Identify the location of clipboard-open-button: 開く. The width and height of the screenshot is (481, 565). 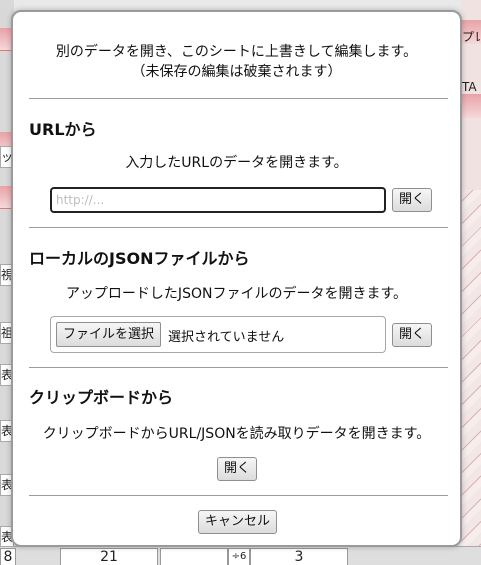
(237, 469).